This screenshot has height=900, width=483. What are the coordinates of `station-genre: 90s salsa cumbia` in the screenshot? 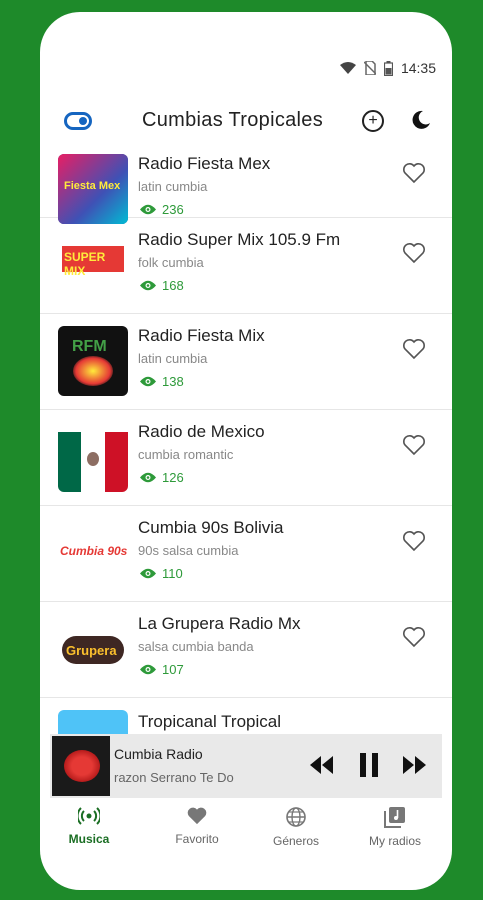 It's located at (188, 550).